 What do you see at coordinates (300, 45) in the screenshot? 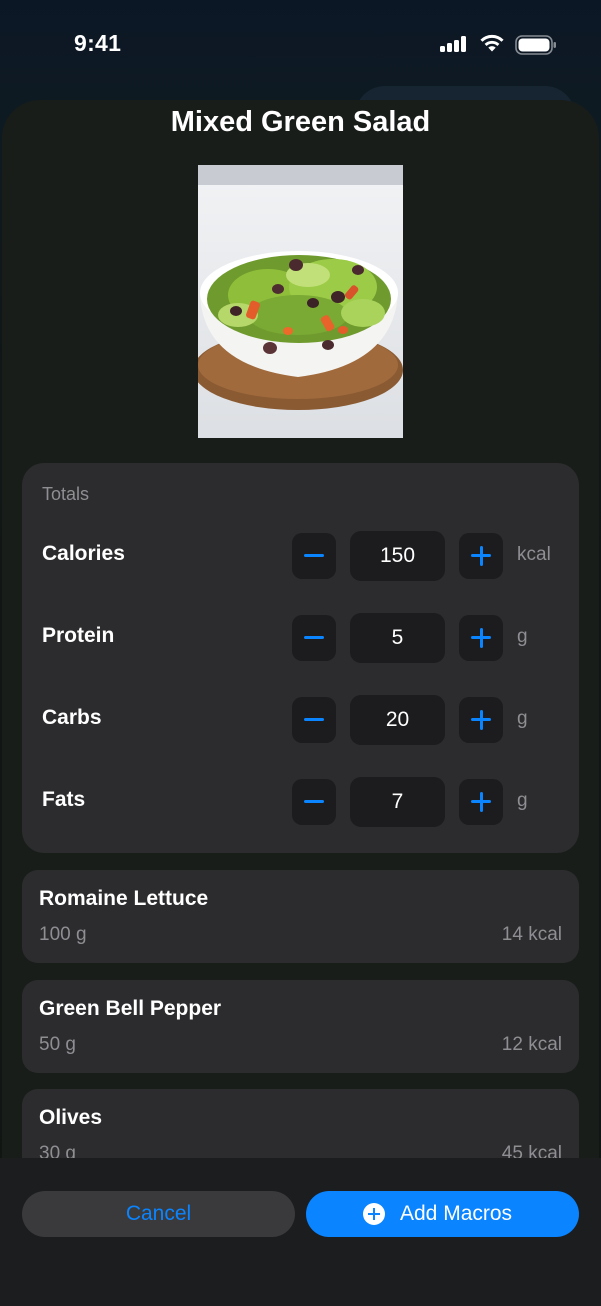
I see `status-bar: 9:41` at bounding box center [300, 45].